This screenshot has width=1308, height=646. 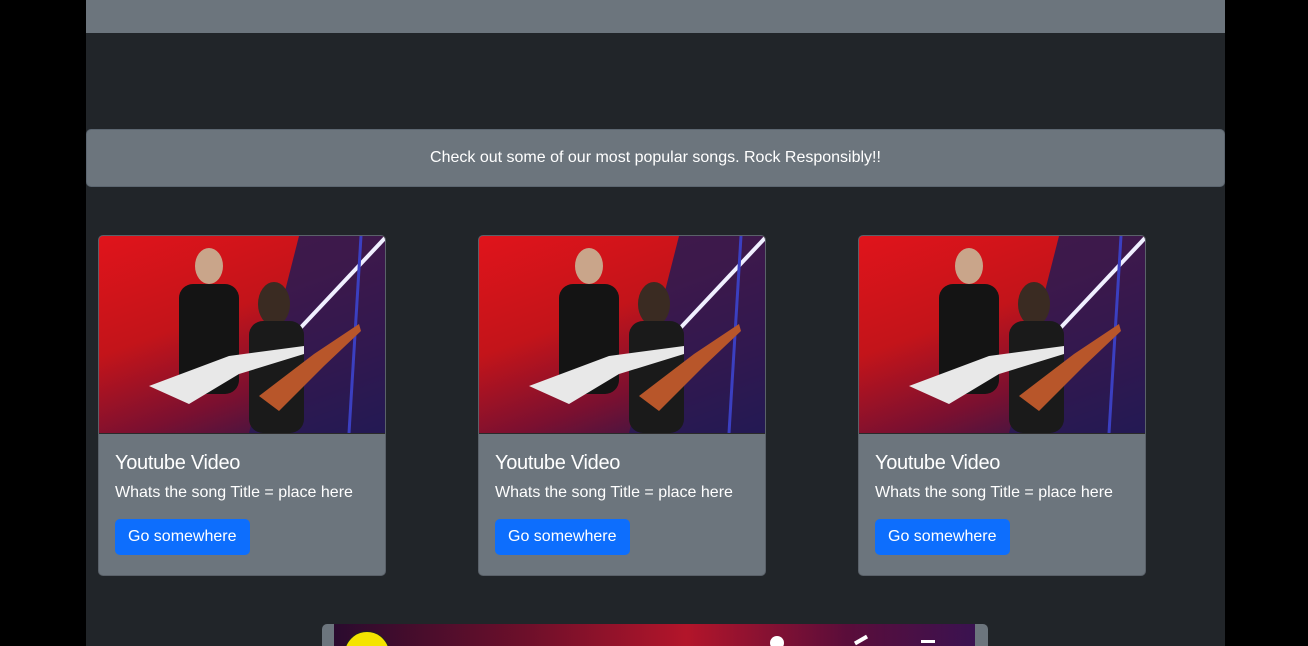 I want to click on video-player, so click(x=655, y=635).